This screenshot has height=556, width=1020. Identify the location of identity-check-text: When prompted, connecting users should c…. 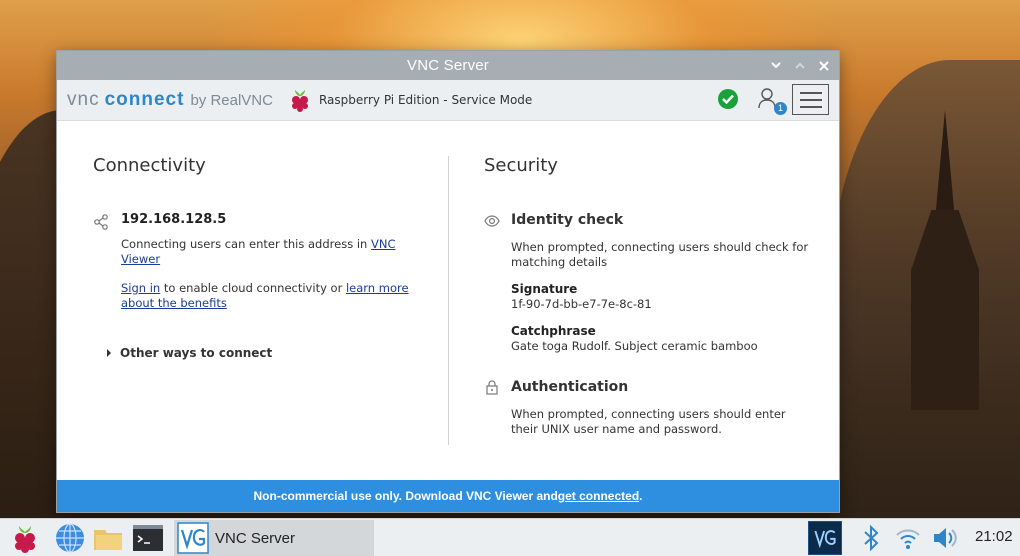
(660, 254).